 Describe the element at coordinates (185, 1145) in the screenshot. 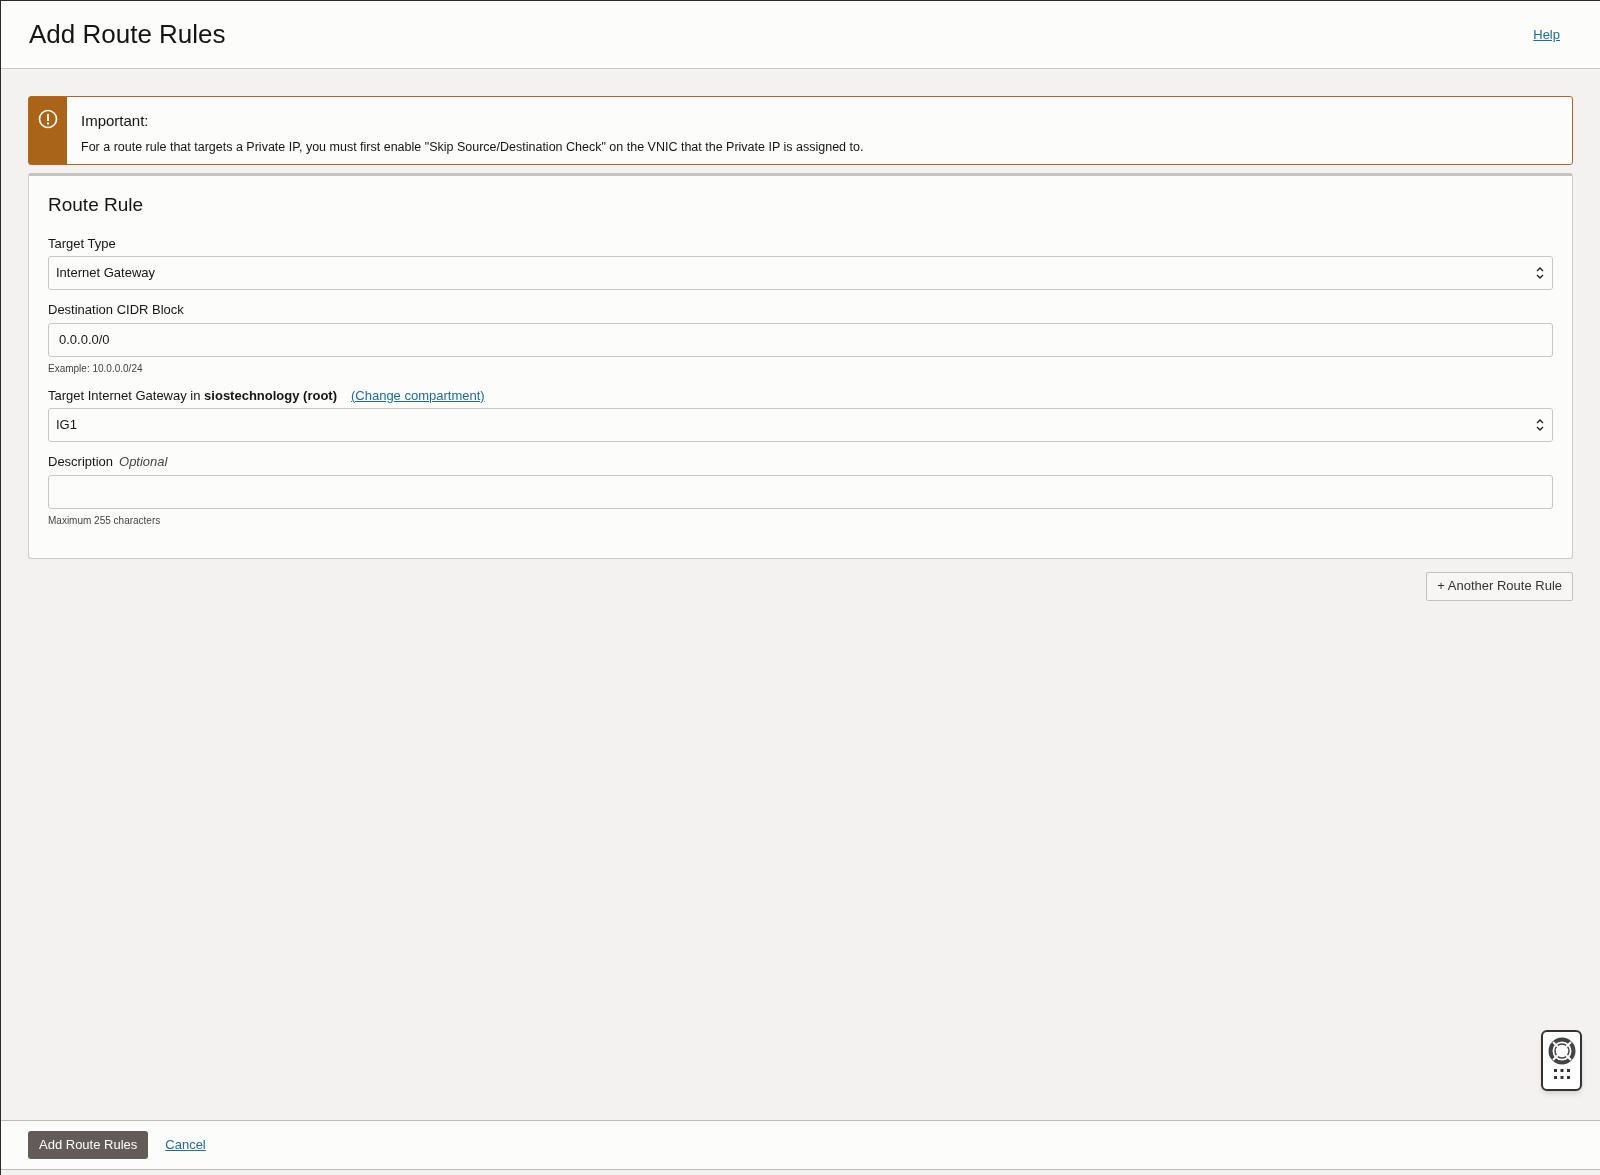

I see `cancel-link: Cancel` at that location.